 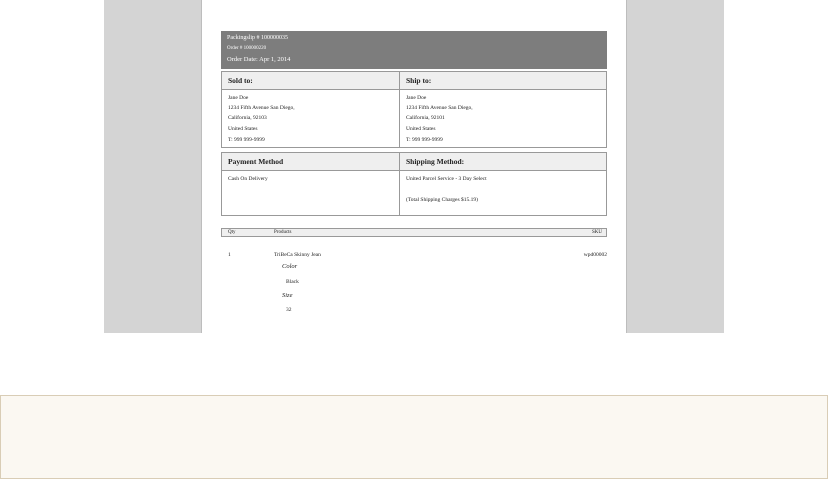 What do you see at coordinates (439, 108) in the screenshot?
I see `ship-to-line: 1234 Fifth Avenue San Diego,` at bounding box center [439, 108].